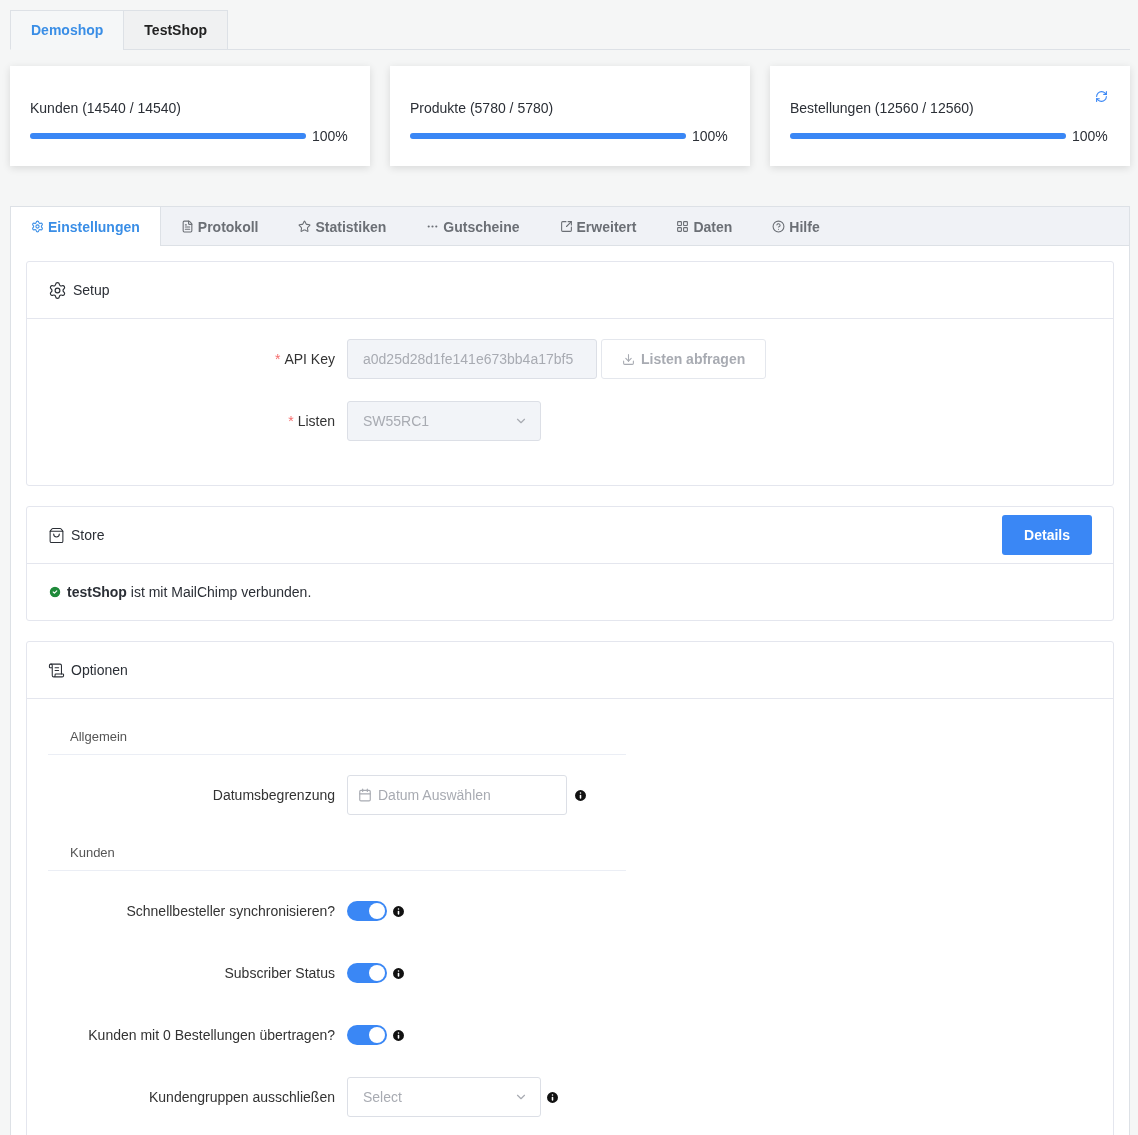 The image size is (1138, 1135). Describe the element at coordinates (882, 108) in the screenshot. I see `sync-label: Bestellungen (12560 / 12560)` at that location.